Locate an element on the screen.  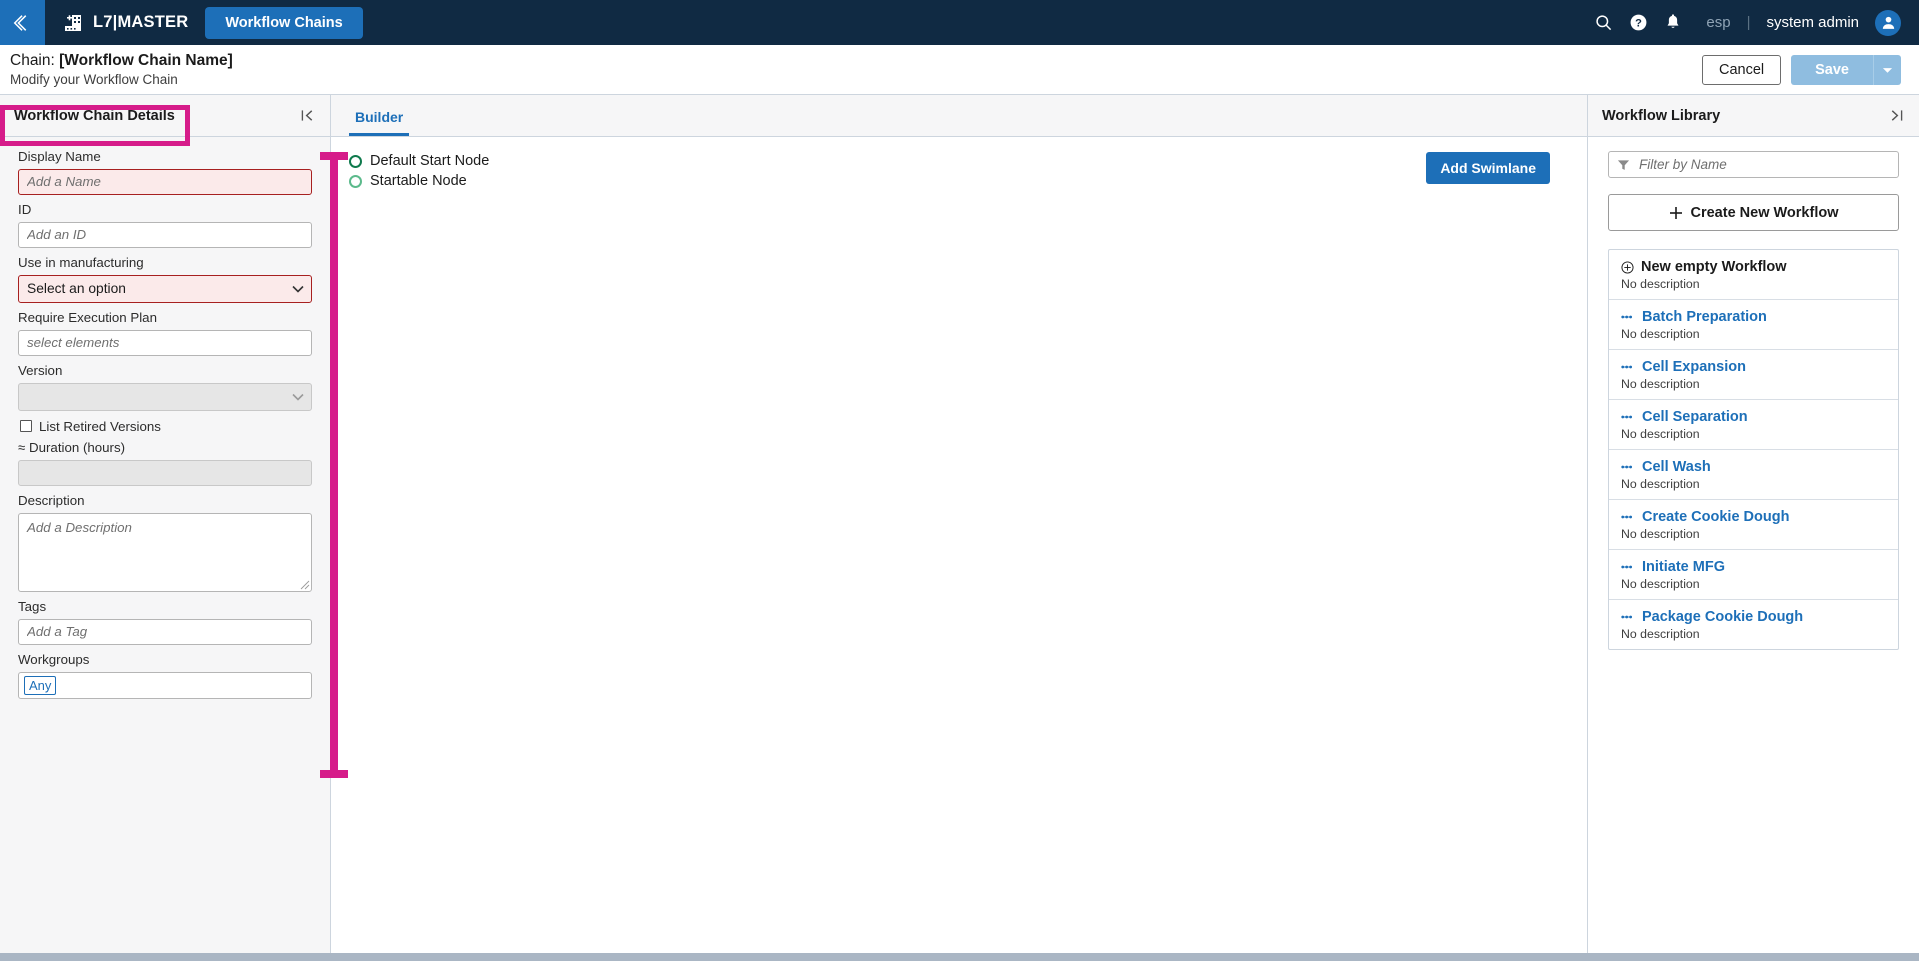
search-icon is located at coordinates (1603, 22).